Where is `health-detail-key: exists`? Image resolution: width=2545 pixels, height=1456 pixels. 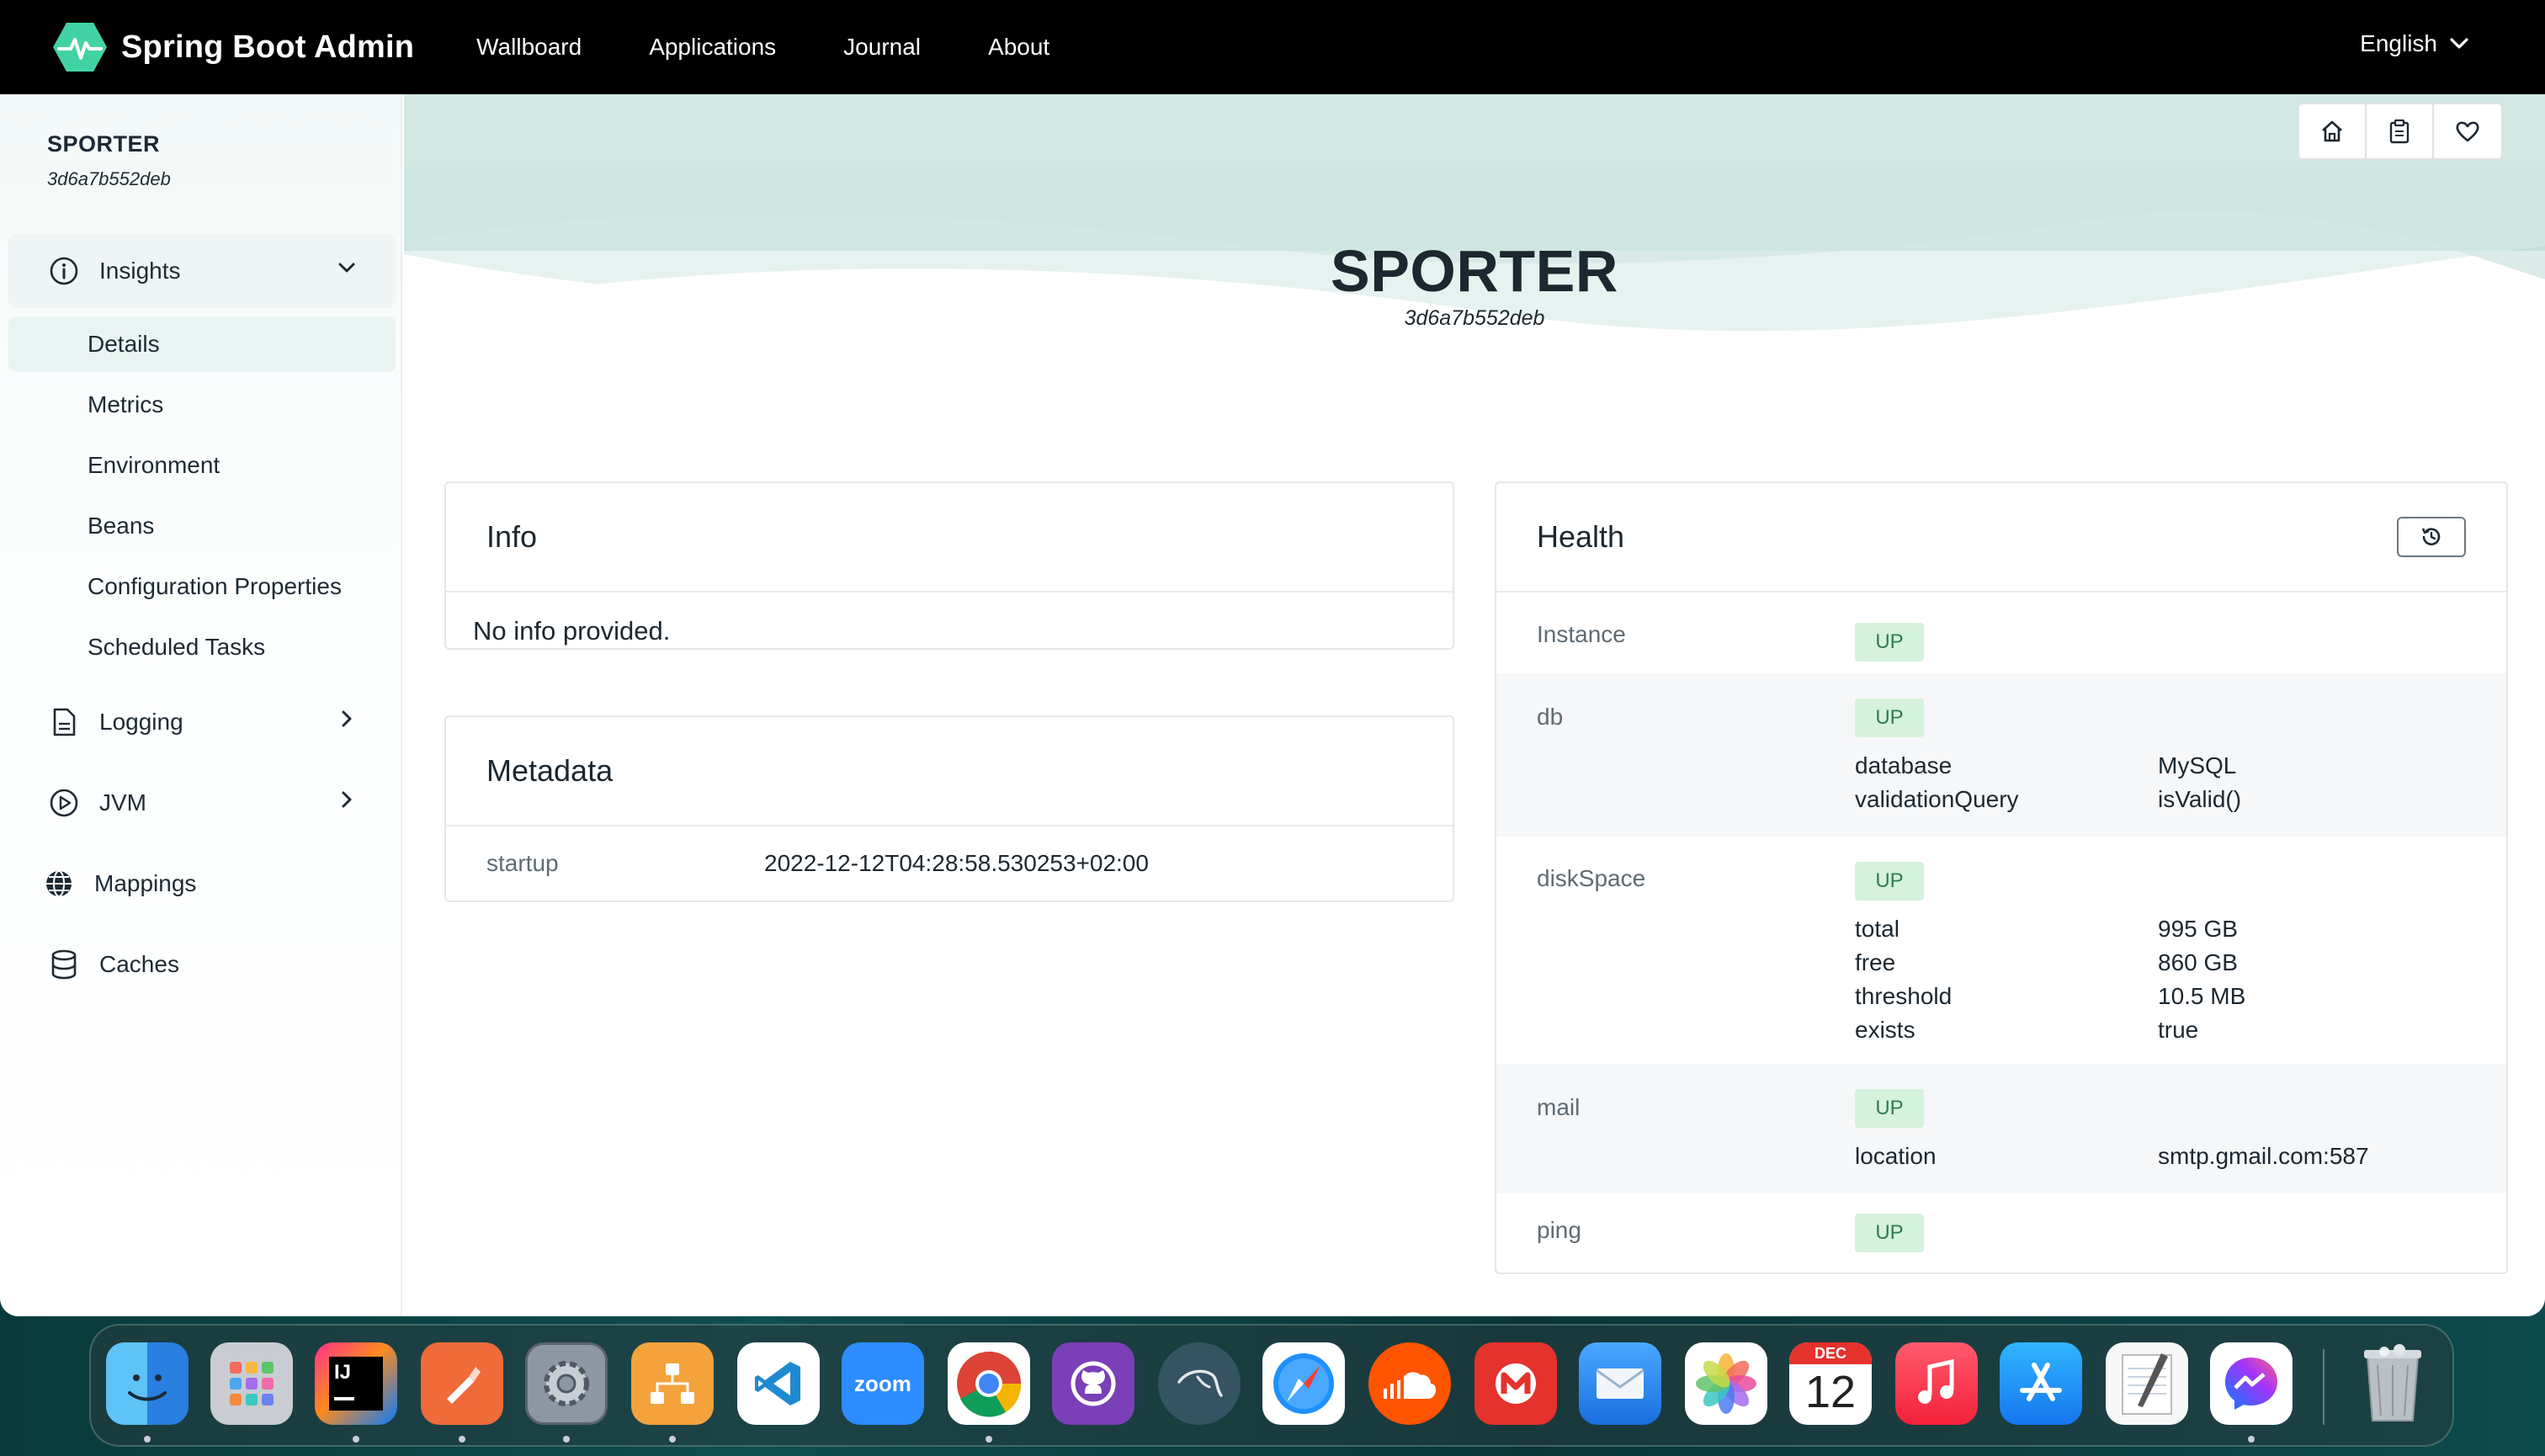 health-detail-key: exists is located at coordinates (1885, 1030).